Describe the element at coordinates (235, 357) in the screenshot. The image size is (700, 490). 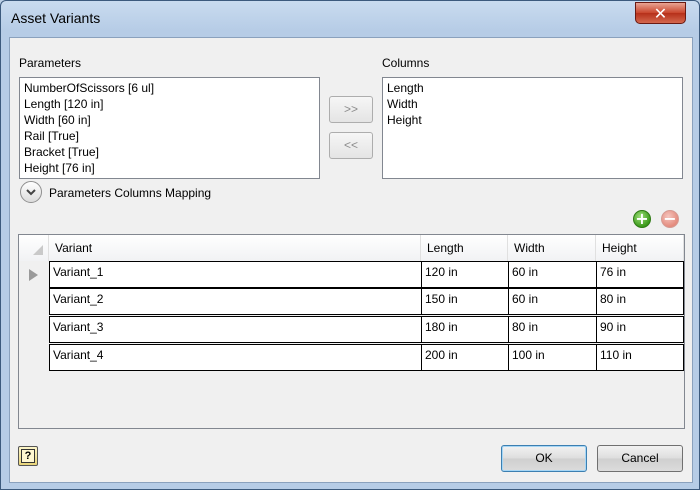
I see `cell-variant: Variant_4` at that location.